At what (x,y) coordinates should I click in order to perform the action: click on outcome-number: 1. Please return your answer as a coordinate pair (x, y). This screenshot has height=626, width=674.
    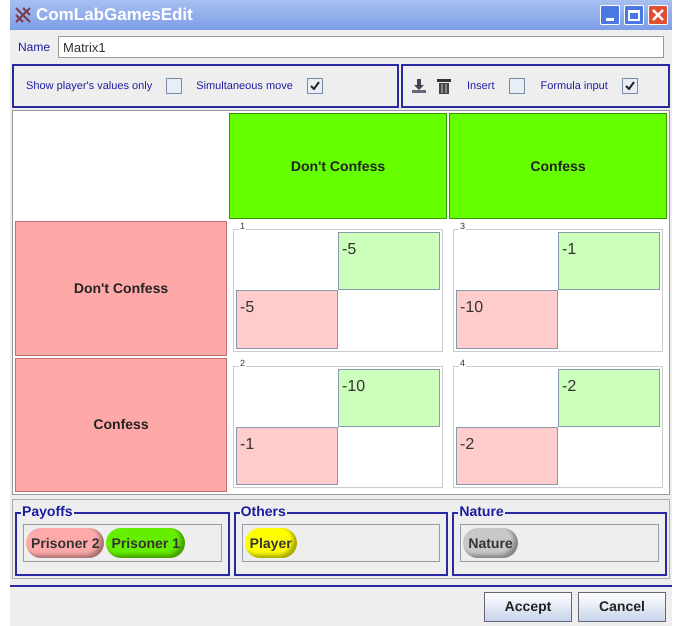
    Looking at the image, I should click on (242, 226).